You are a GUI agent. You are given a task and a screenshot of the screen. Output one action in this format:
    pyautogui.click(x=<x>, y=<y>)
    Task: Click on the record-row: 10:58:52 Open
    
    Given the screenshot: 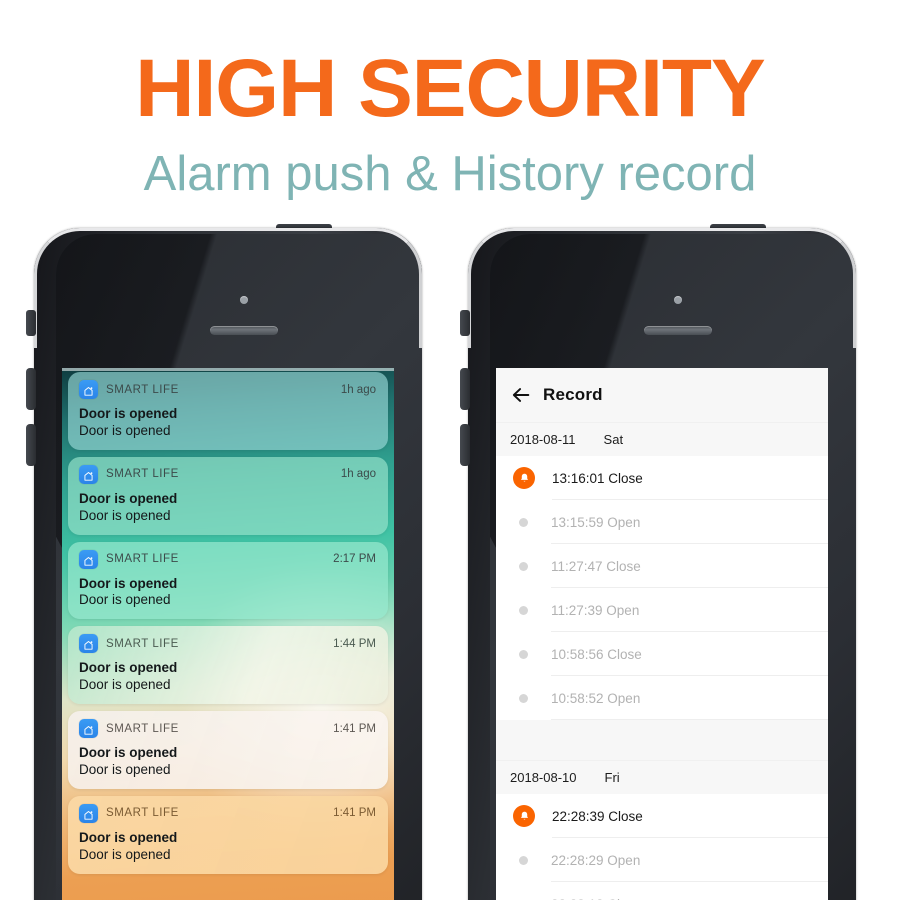 What is the action you would take?
    pyautogui.click(x=662, y=698)
    